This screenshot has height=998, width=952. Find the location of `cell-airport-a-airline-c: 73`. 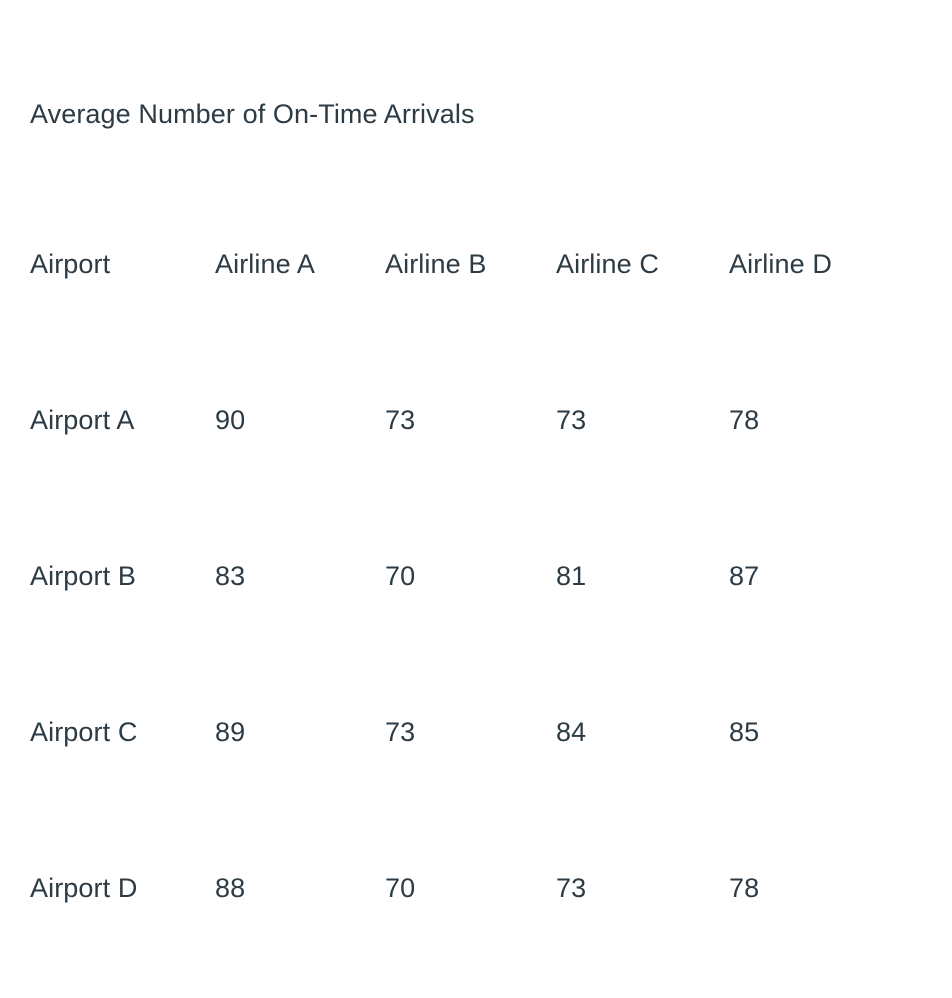

cell-airport-a-airline-c: 73 is located at coordinates (571, 420).